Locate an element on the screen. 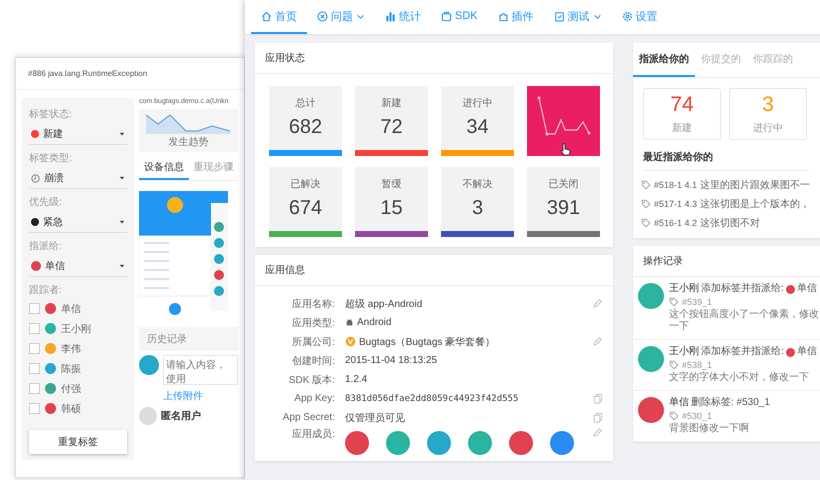 This screenshot has width=820, height=480. stat-tile: 进行中 34 is located at coordinates (477, 121).